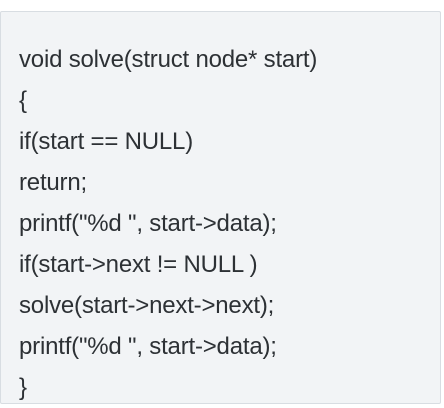 This screenshot has width=444, height=408. I want to click on code-line: {, so click(23, 100).